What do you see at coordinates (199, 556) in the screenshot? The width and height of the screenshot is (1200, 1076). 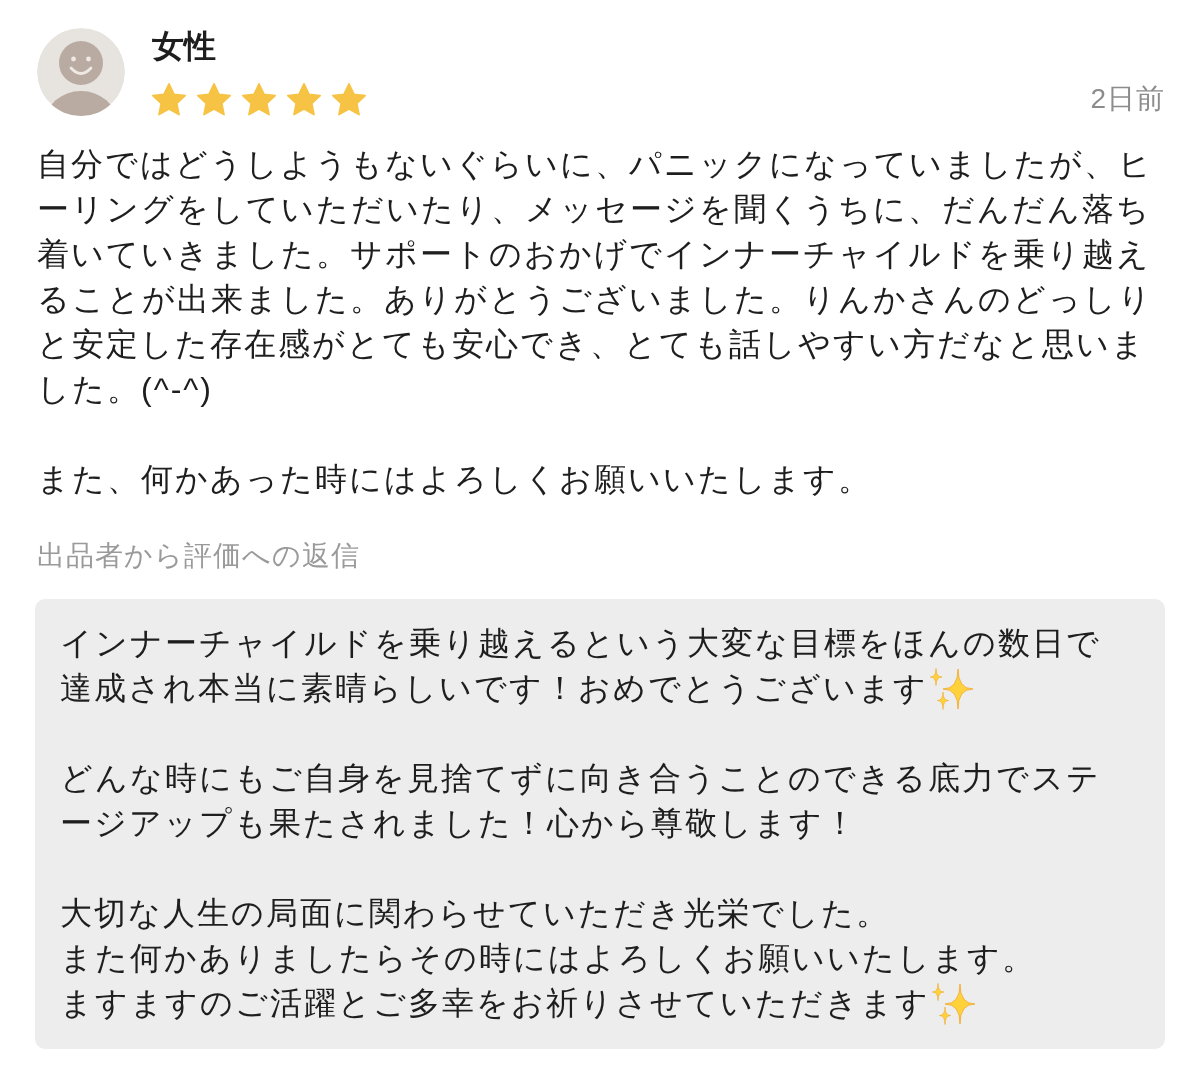 I see `reply-heading: 出品者から評価への返信` at bounding box center [199, 556].